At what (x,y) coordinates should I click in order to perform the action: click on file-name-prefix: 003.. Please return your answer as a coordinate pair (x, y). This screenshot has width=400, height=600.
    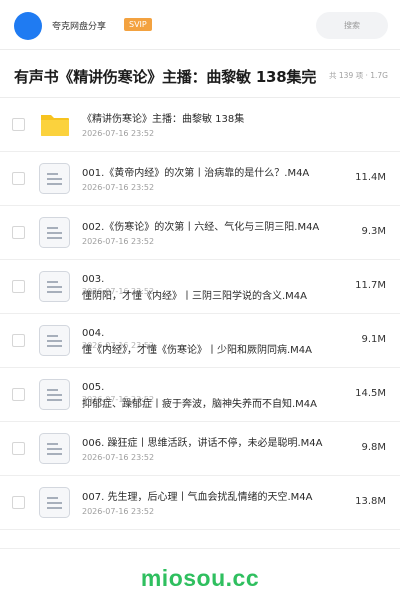
    Looking at the image, I should click on (93, 279).